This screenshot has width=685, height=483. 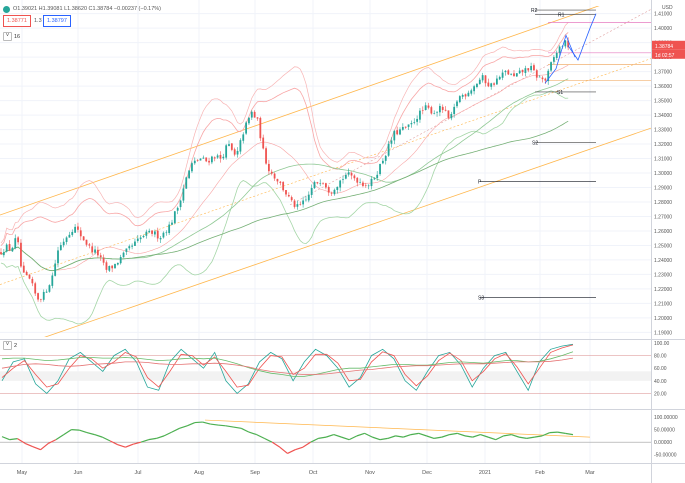 I want to click on pivot-level-label: S3, so click(x=481, y=299).